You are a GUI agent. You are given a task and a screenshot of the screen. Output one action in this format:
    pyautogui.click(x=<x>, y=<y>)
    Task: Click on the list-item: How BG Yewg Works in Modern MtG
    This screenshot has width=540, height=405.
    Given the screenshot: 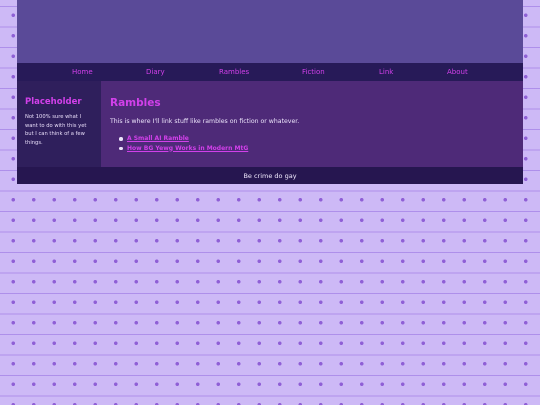 What is the action you would take?
    pyautogui.click(x=183, y=149)
    